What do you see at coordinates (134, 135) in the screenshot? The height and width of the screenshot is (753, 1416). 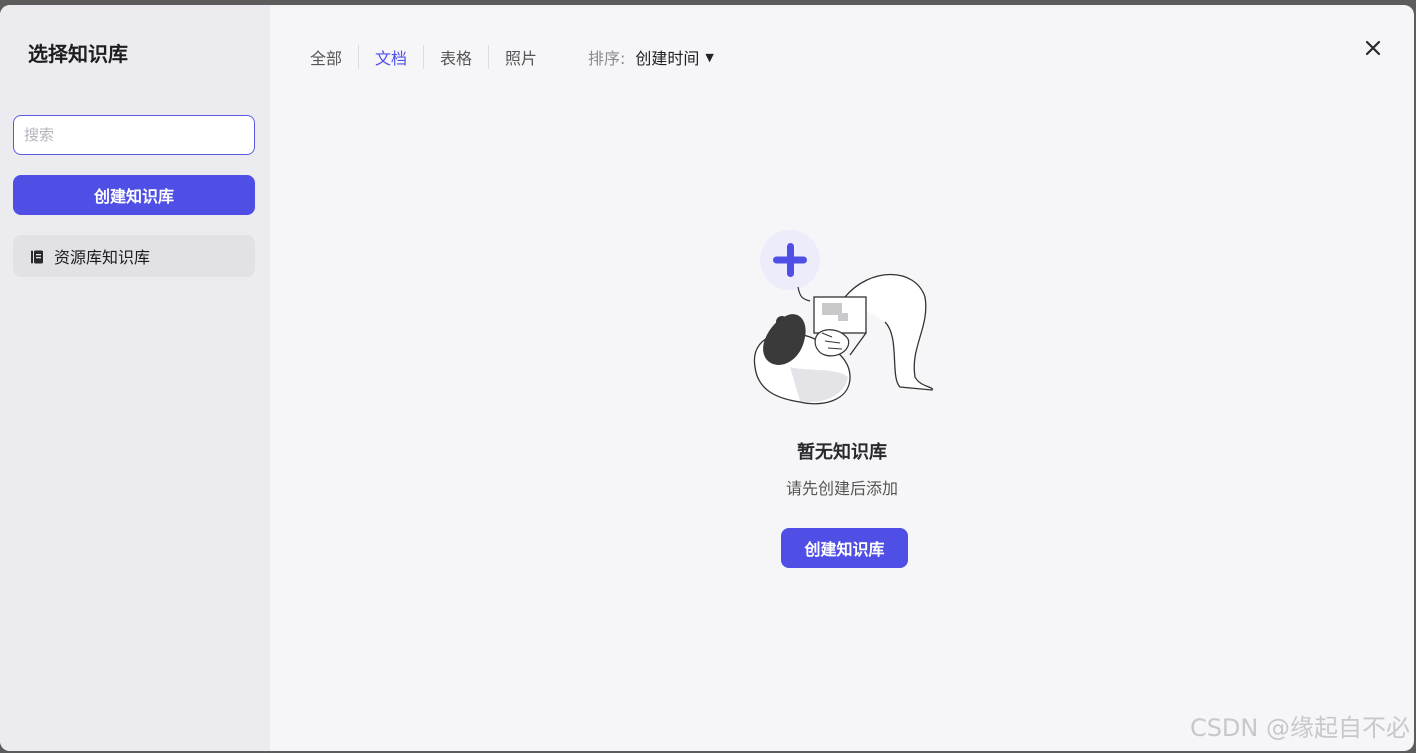 I see `search-input` at bounding box center [134, 135].